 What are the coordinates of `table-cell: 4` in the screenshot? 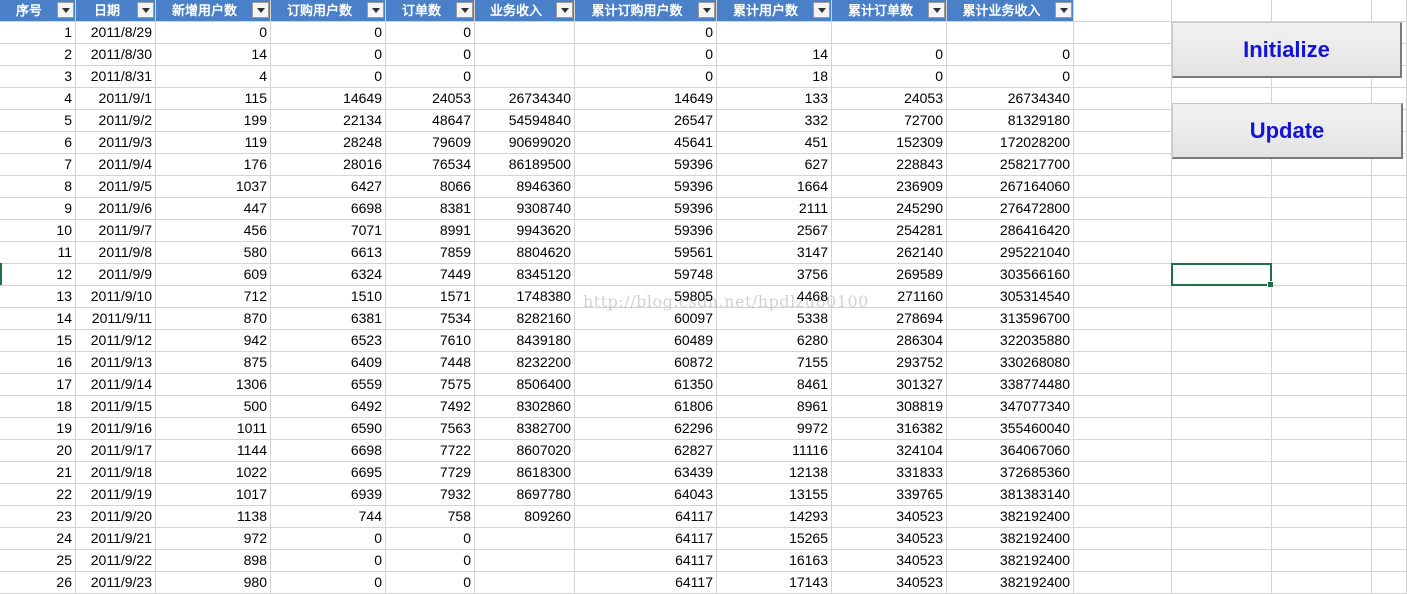 It's located at (213, 77).